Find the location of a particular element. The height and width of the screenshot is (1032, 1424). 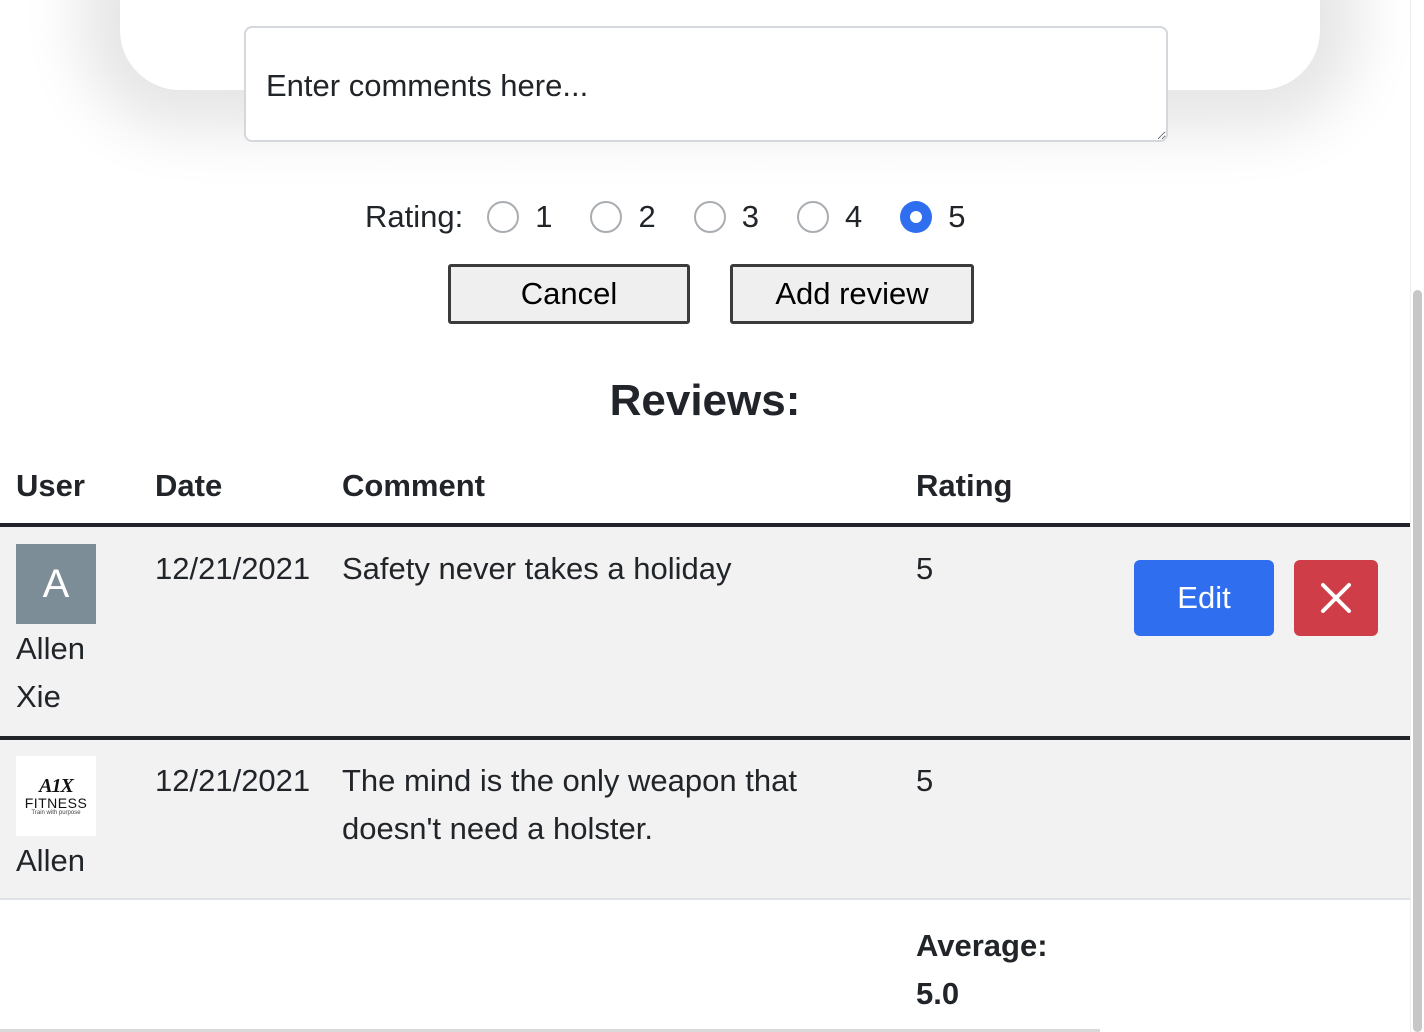

reviews-heading: Reviews: is located at coordinates (705, 400).